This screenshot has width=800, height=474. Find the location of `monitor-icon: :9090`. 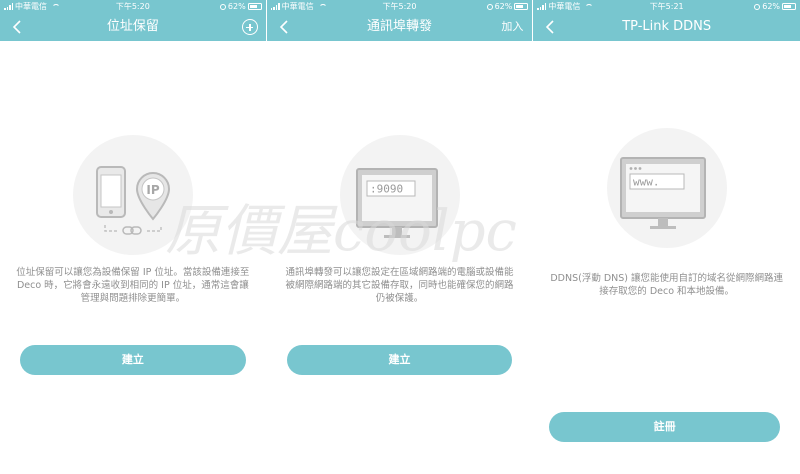

monitor-icon: :9090 is located at coordinates (396, 203).